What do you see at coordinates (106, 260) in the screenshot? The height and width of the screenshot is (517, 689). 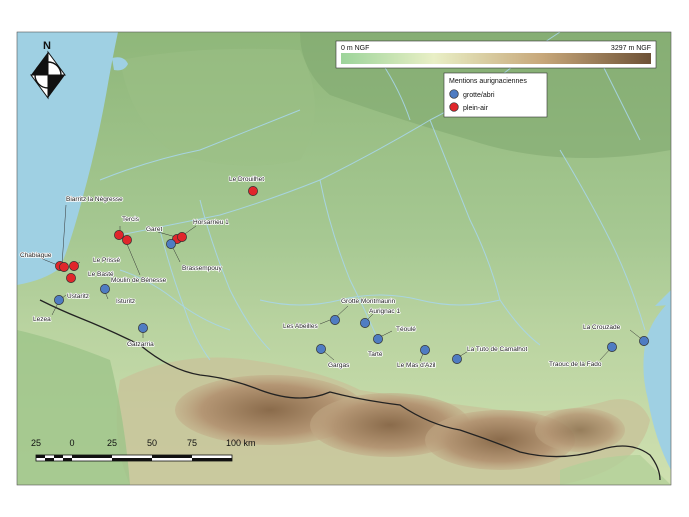 I see `site-label: Le Prissé` at bounding box center [106, 260].